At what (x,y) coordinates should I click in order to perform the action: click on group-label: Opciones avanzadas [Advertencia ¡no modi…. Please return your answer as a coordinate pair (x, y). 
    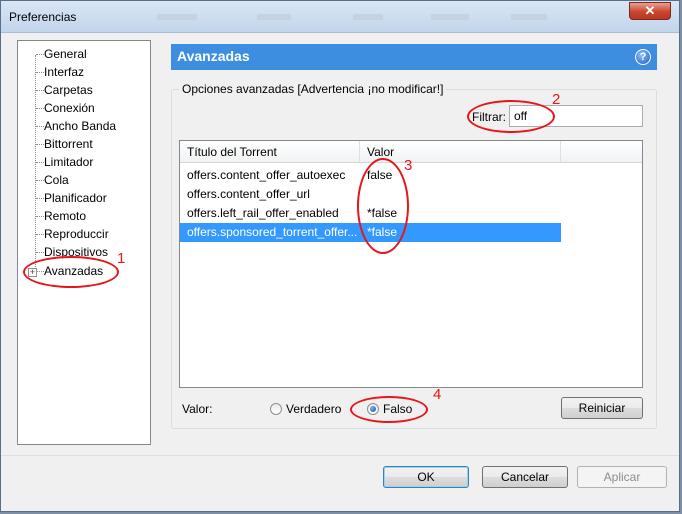
    Looking at the image, I should click on (313, 89).